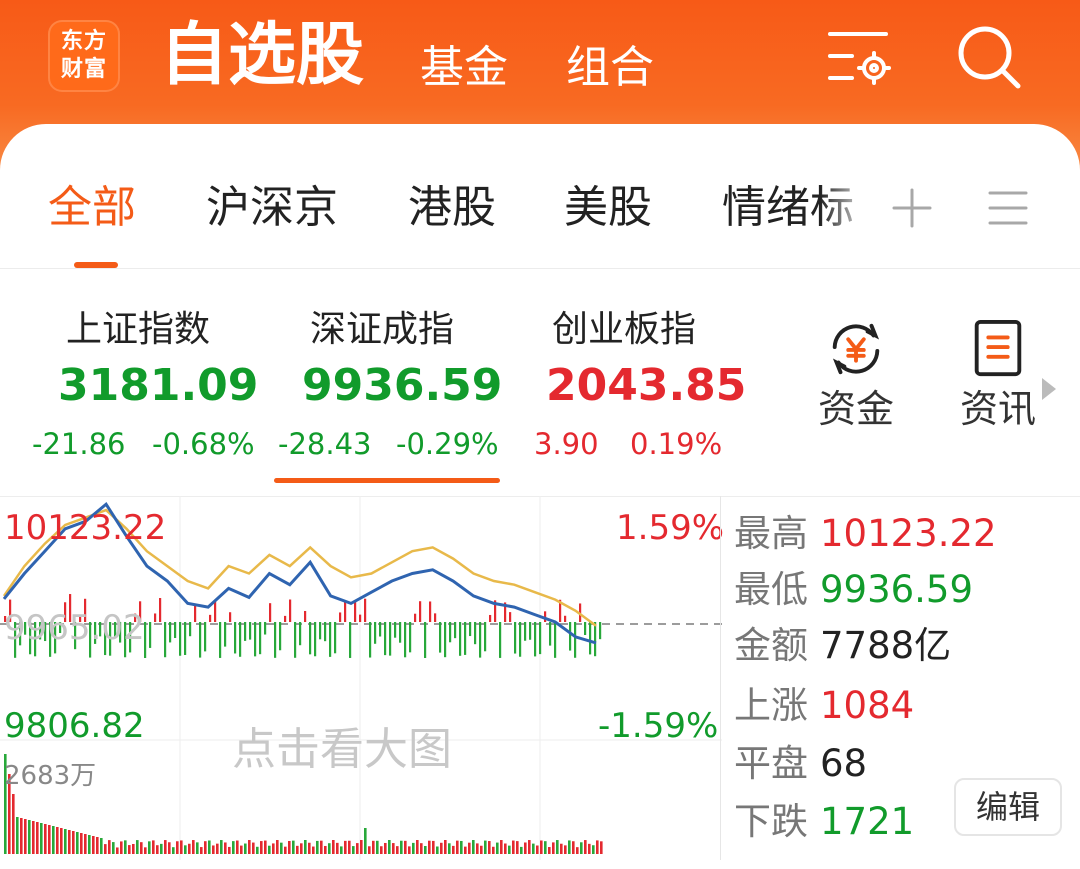 This screenshot has width=1080, height=869. What do you see at coordinates (85, 528) in the screenshot?
I see `chart-high-label: 10123.22` at bounding box center [85, 528].